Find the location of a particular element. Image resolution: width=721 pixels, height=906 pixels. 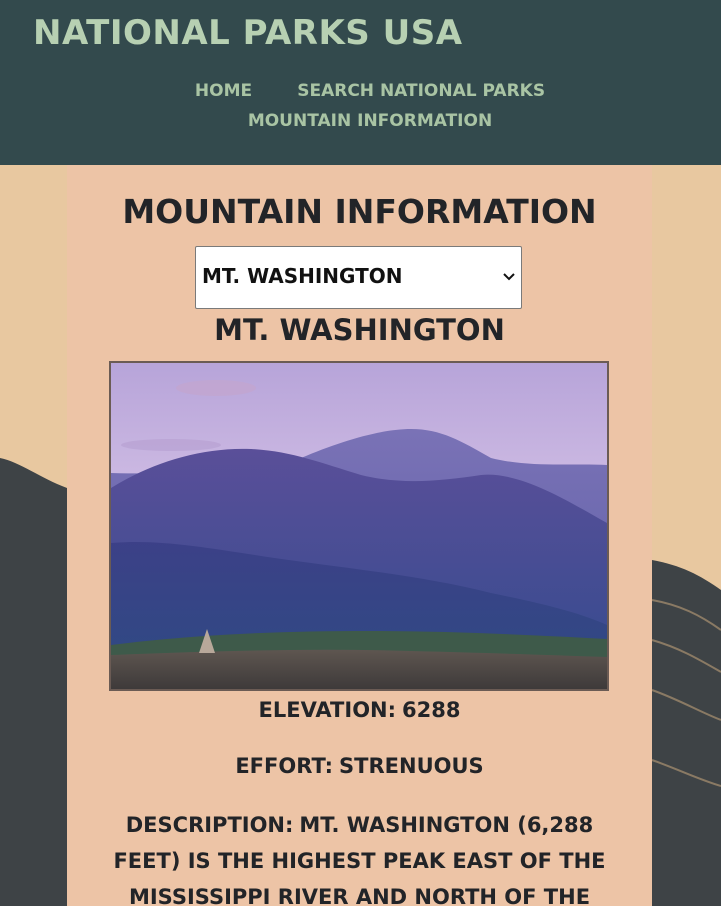

elevation-label: Elevation: is located at coordinates (327, 710).